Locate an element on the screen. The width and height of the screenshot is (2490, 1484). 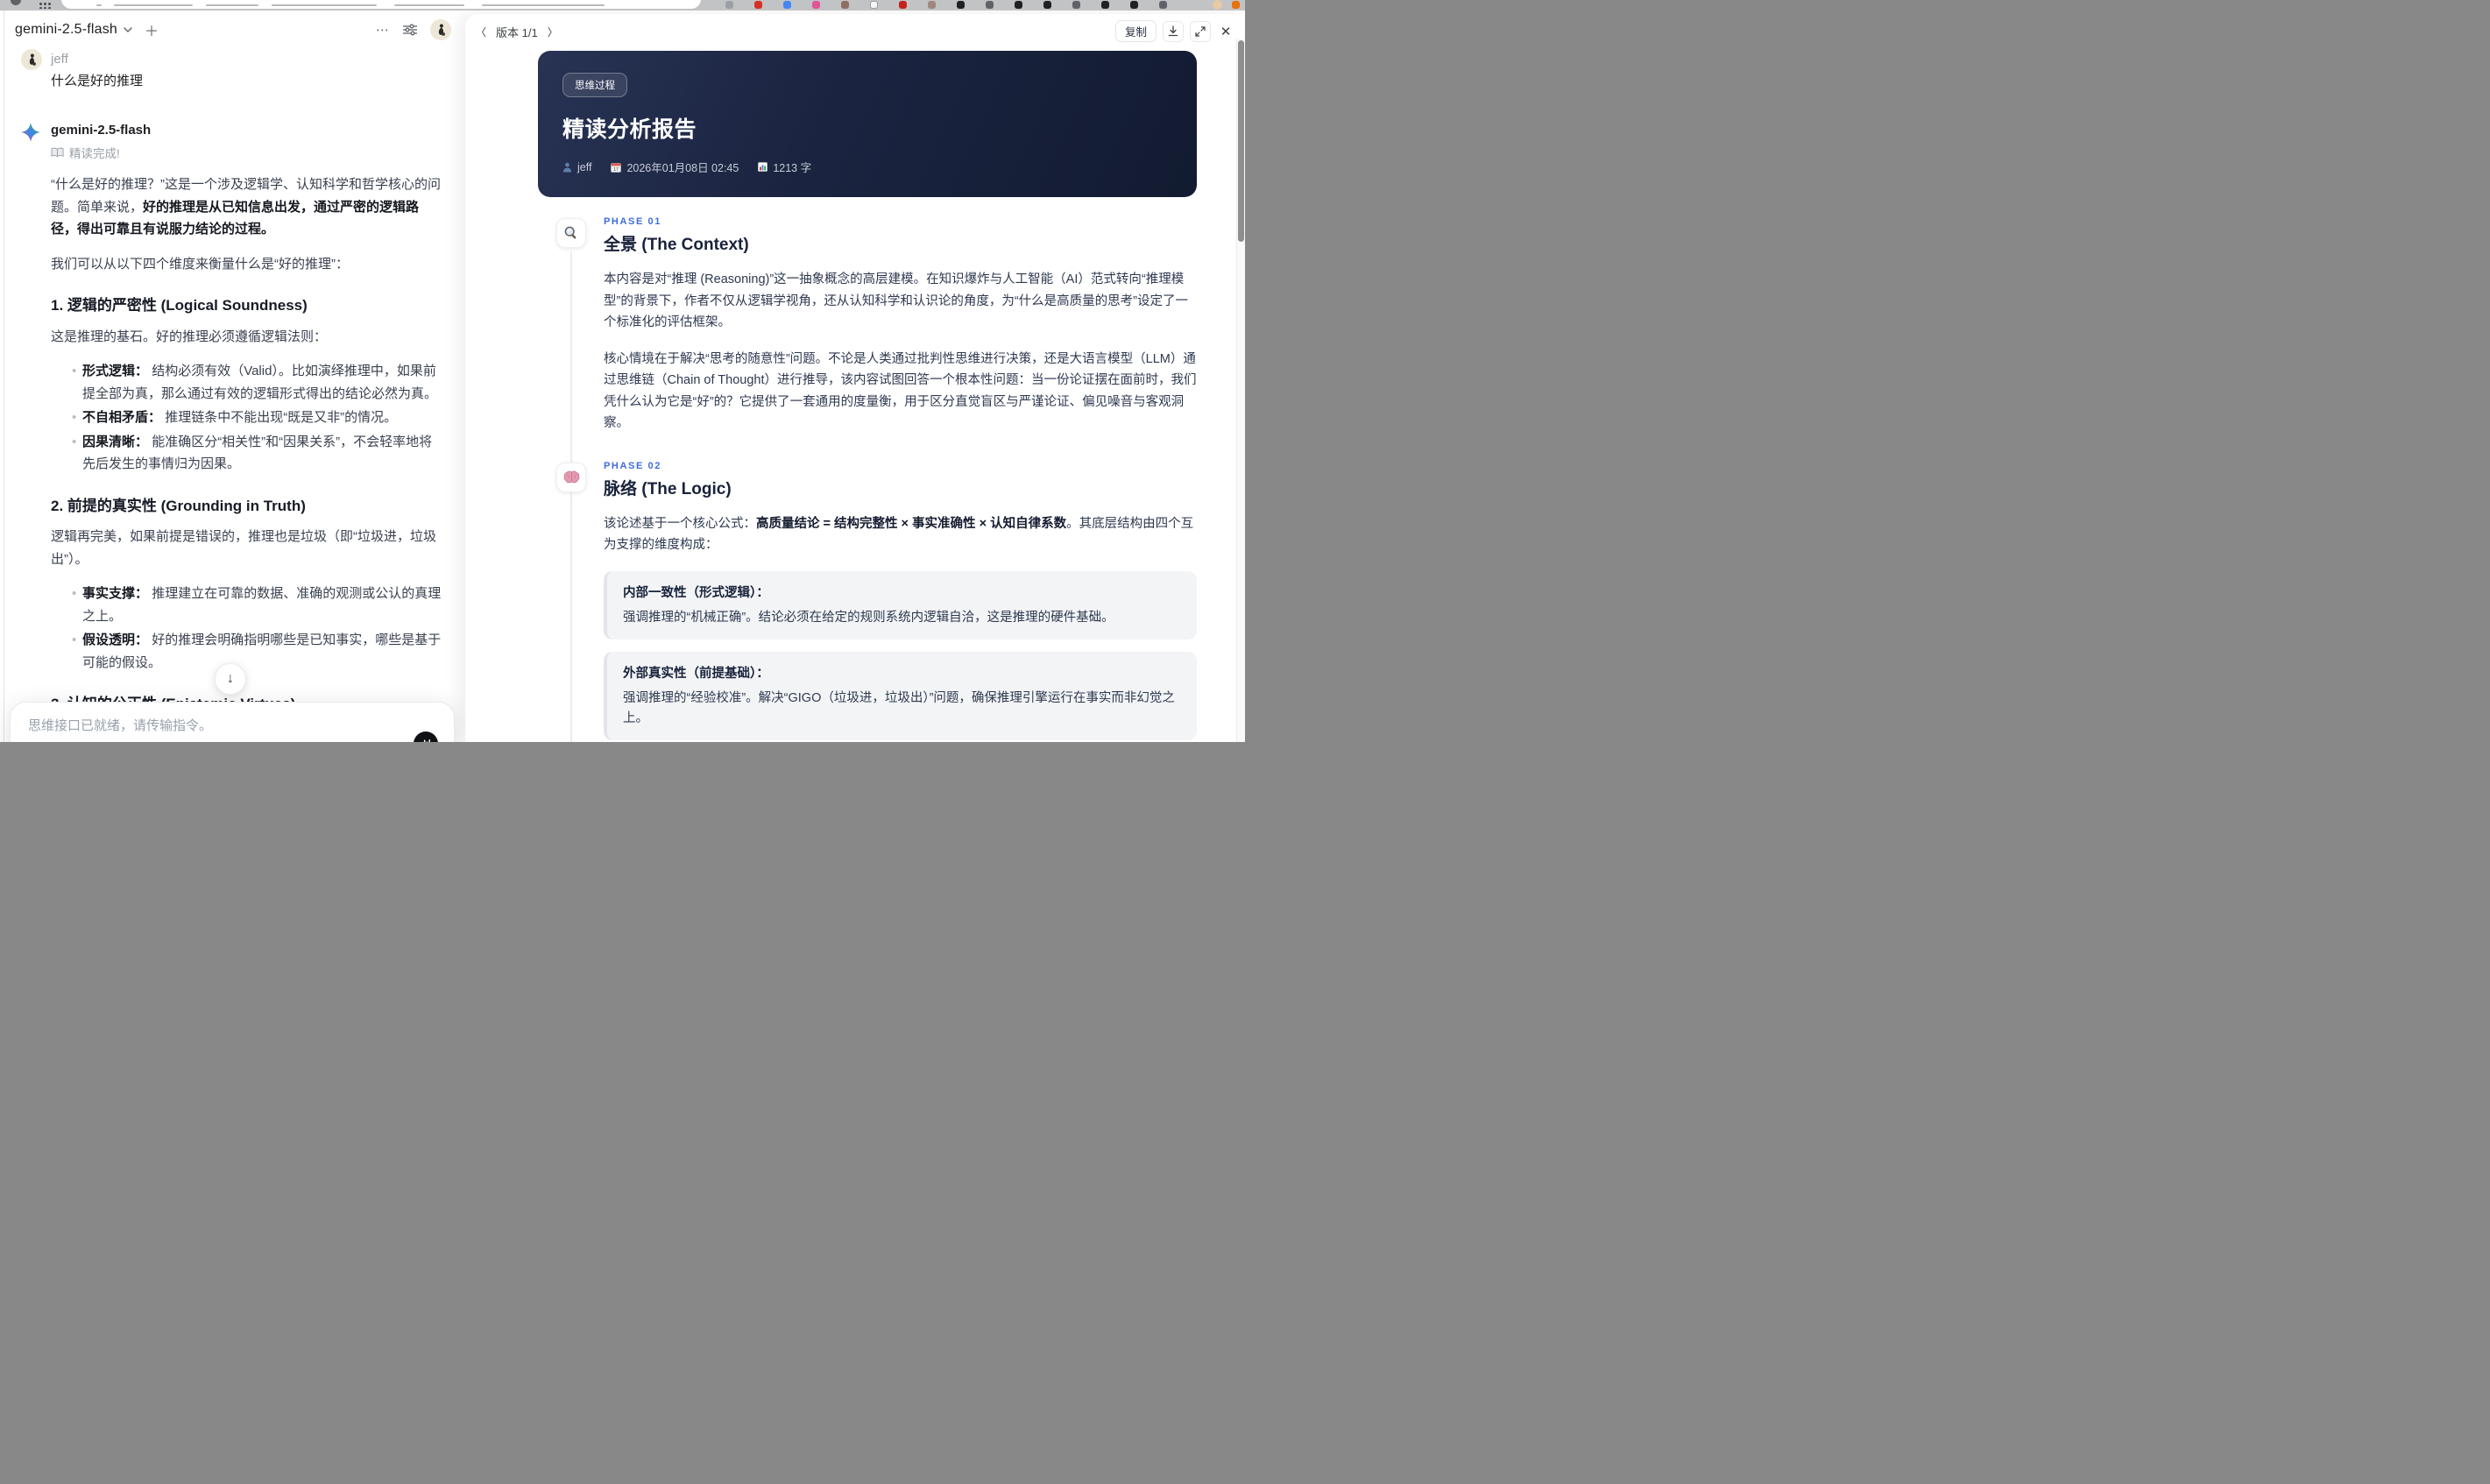
user-name: jeff is located at coordinates (60, 59).